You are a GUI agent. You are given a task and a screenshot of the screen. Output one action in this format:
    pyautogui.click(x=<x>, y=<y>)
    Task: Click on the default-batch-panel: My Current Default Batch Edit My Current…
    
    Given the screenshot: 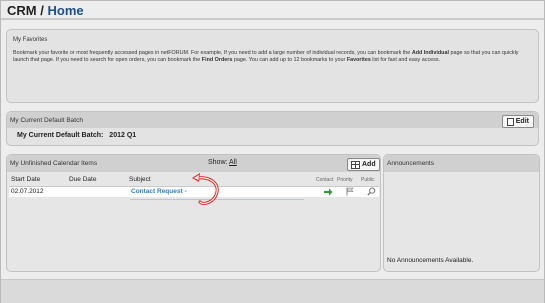 What is the action you would take?
    pyautogui.click(x=272, y=128)
    